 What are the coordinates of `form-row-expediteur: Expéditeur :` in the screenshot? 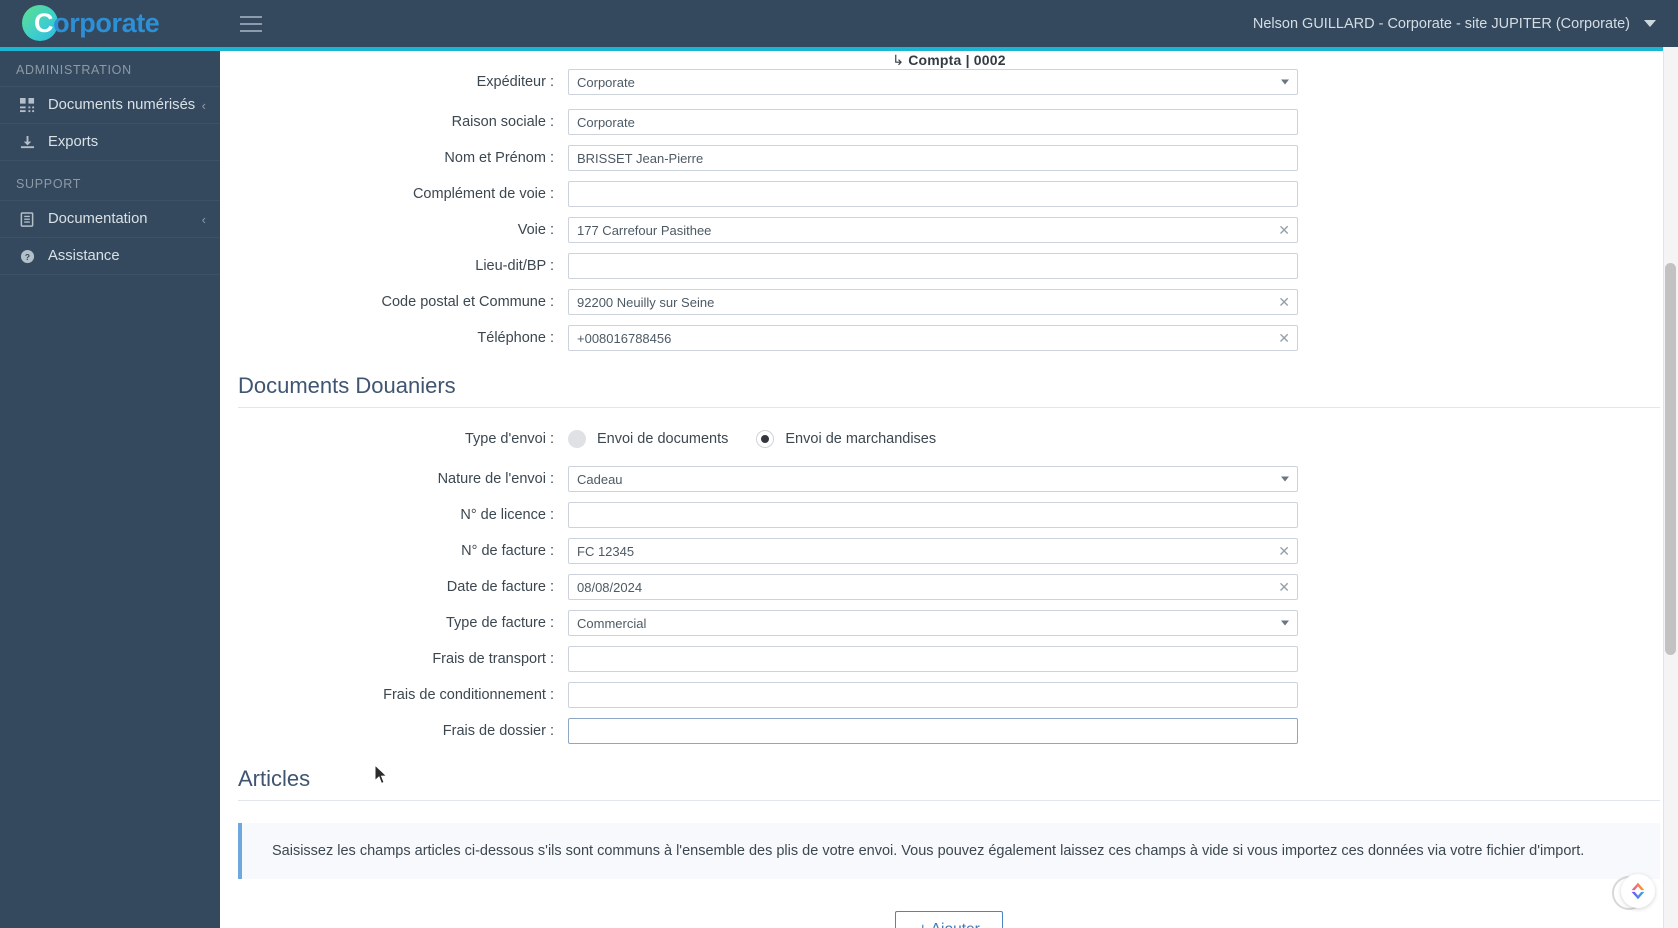 It's located at (949, 82).